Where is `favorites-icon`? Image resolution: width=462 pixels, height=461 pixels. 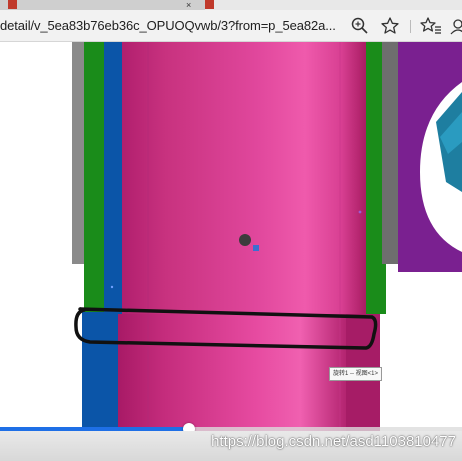 favorites-icon is located at coordinates (431, 26).